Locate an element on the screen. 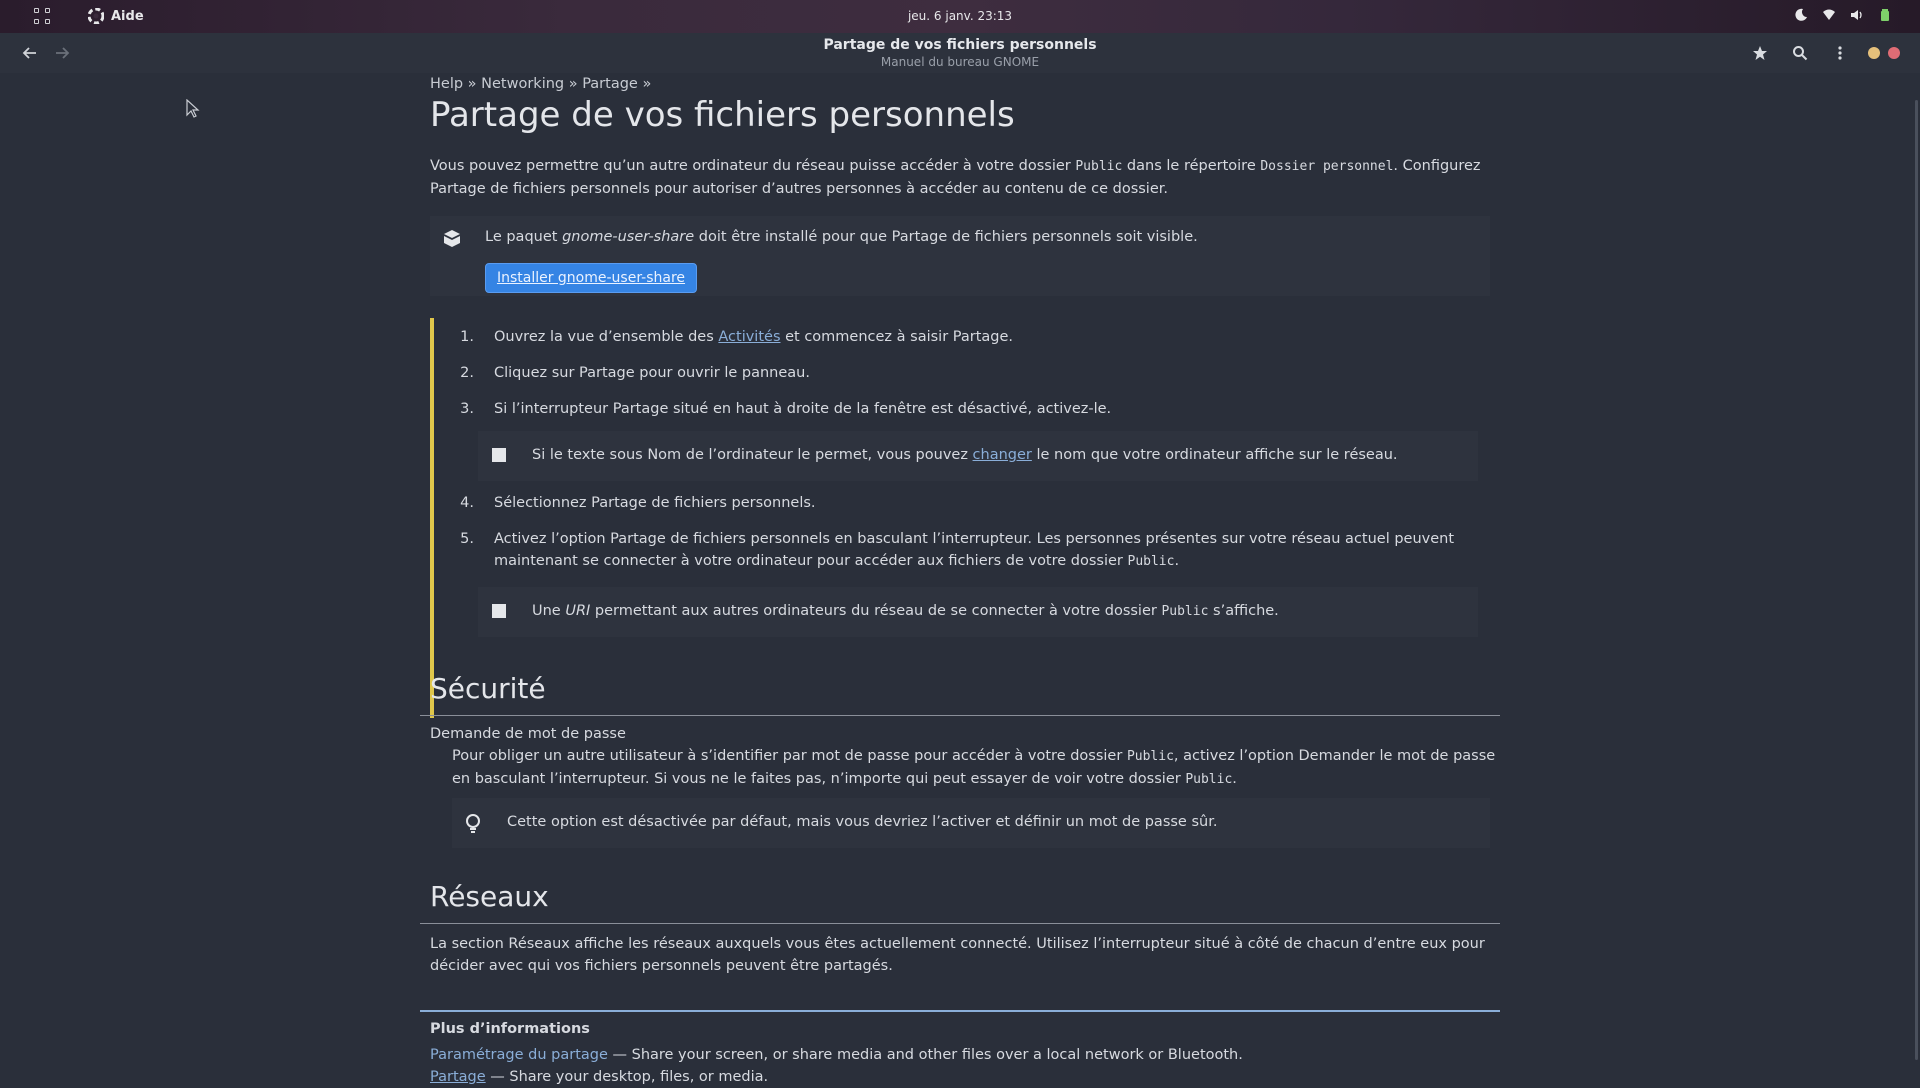 The width and height of the screenshot is (1920, 1088). minimize-button is located at coordinates (1874, 53).